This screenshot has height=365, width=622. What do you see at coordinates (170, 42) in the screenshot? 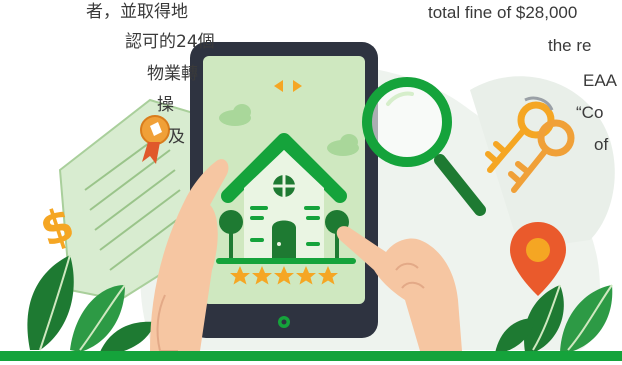
I see `left-text-line-2: 認可的24個` at bounding box center [170, 42].